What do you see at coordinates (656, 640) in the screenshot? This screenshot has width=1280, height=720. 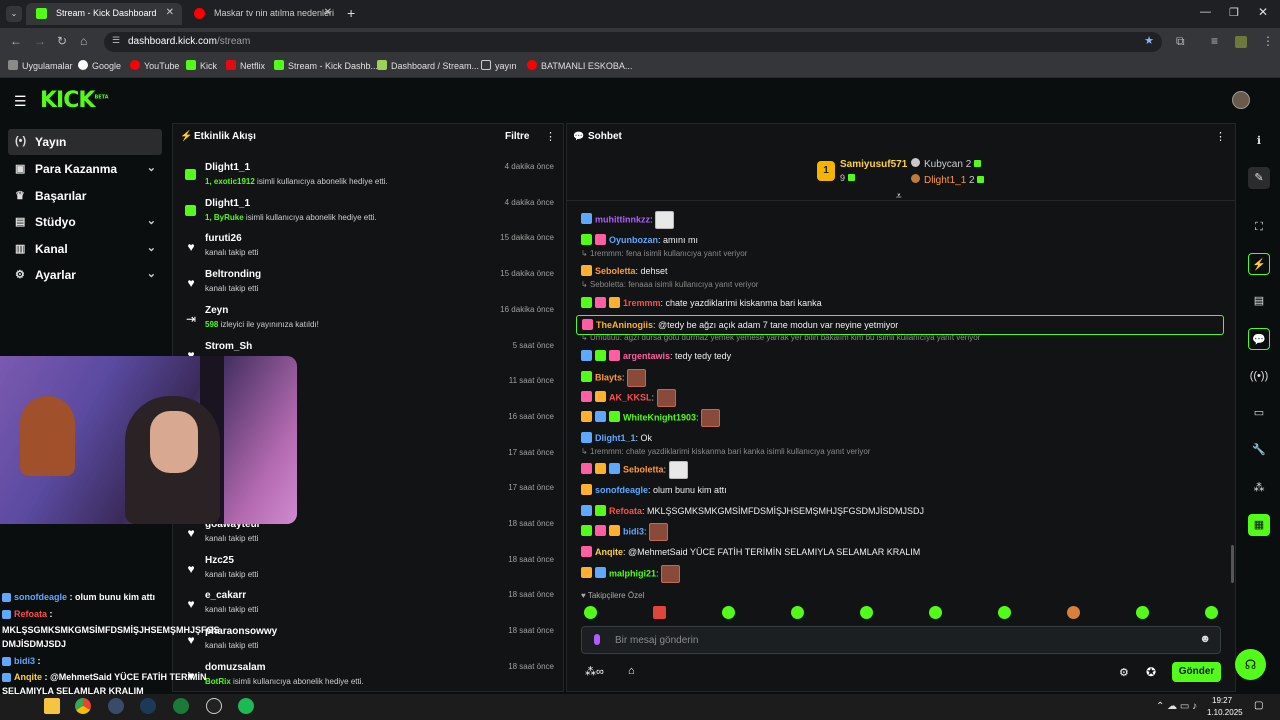 I see `message-input: Bir mesaj gönderin` at bounding box center [656, 640].